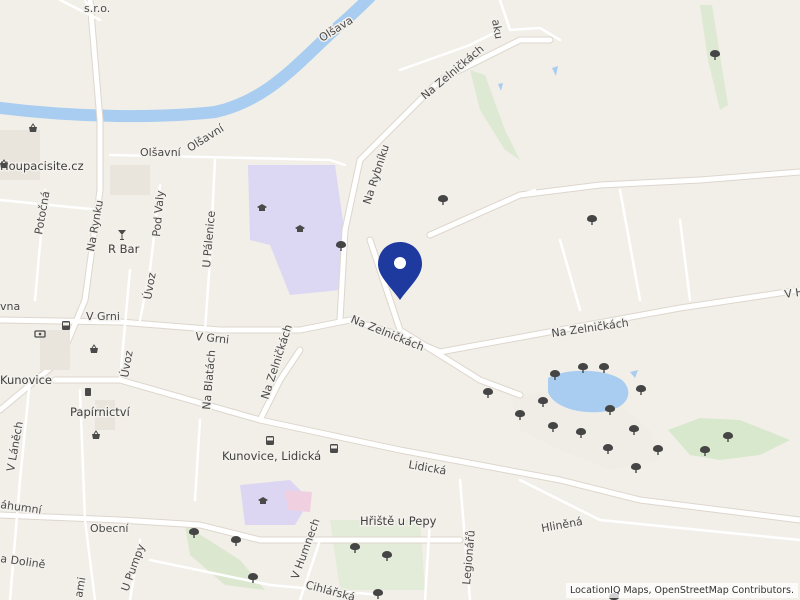  What do you see at coordinates (298, 501) in the screenshot?
I see `hospital-area` at bounding box center [298, 501].